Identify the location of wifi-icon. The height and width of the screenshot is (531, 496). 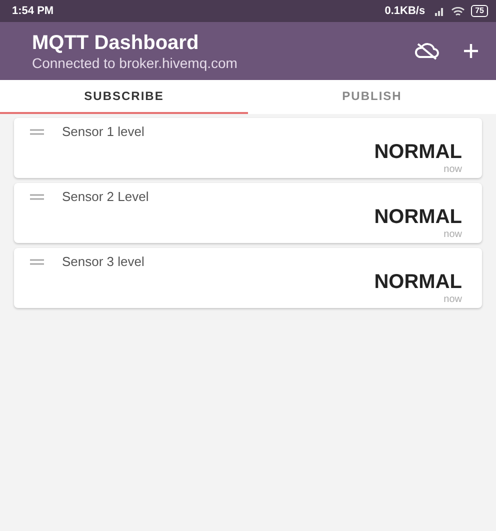
(458, 11).